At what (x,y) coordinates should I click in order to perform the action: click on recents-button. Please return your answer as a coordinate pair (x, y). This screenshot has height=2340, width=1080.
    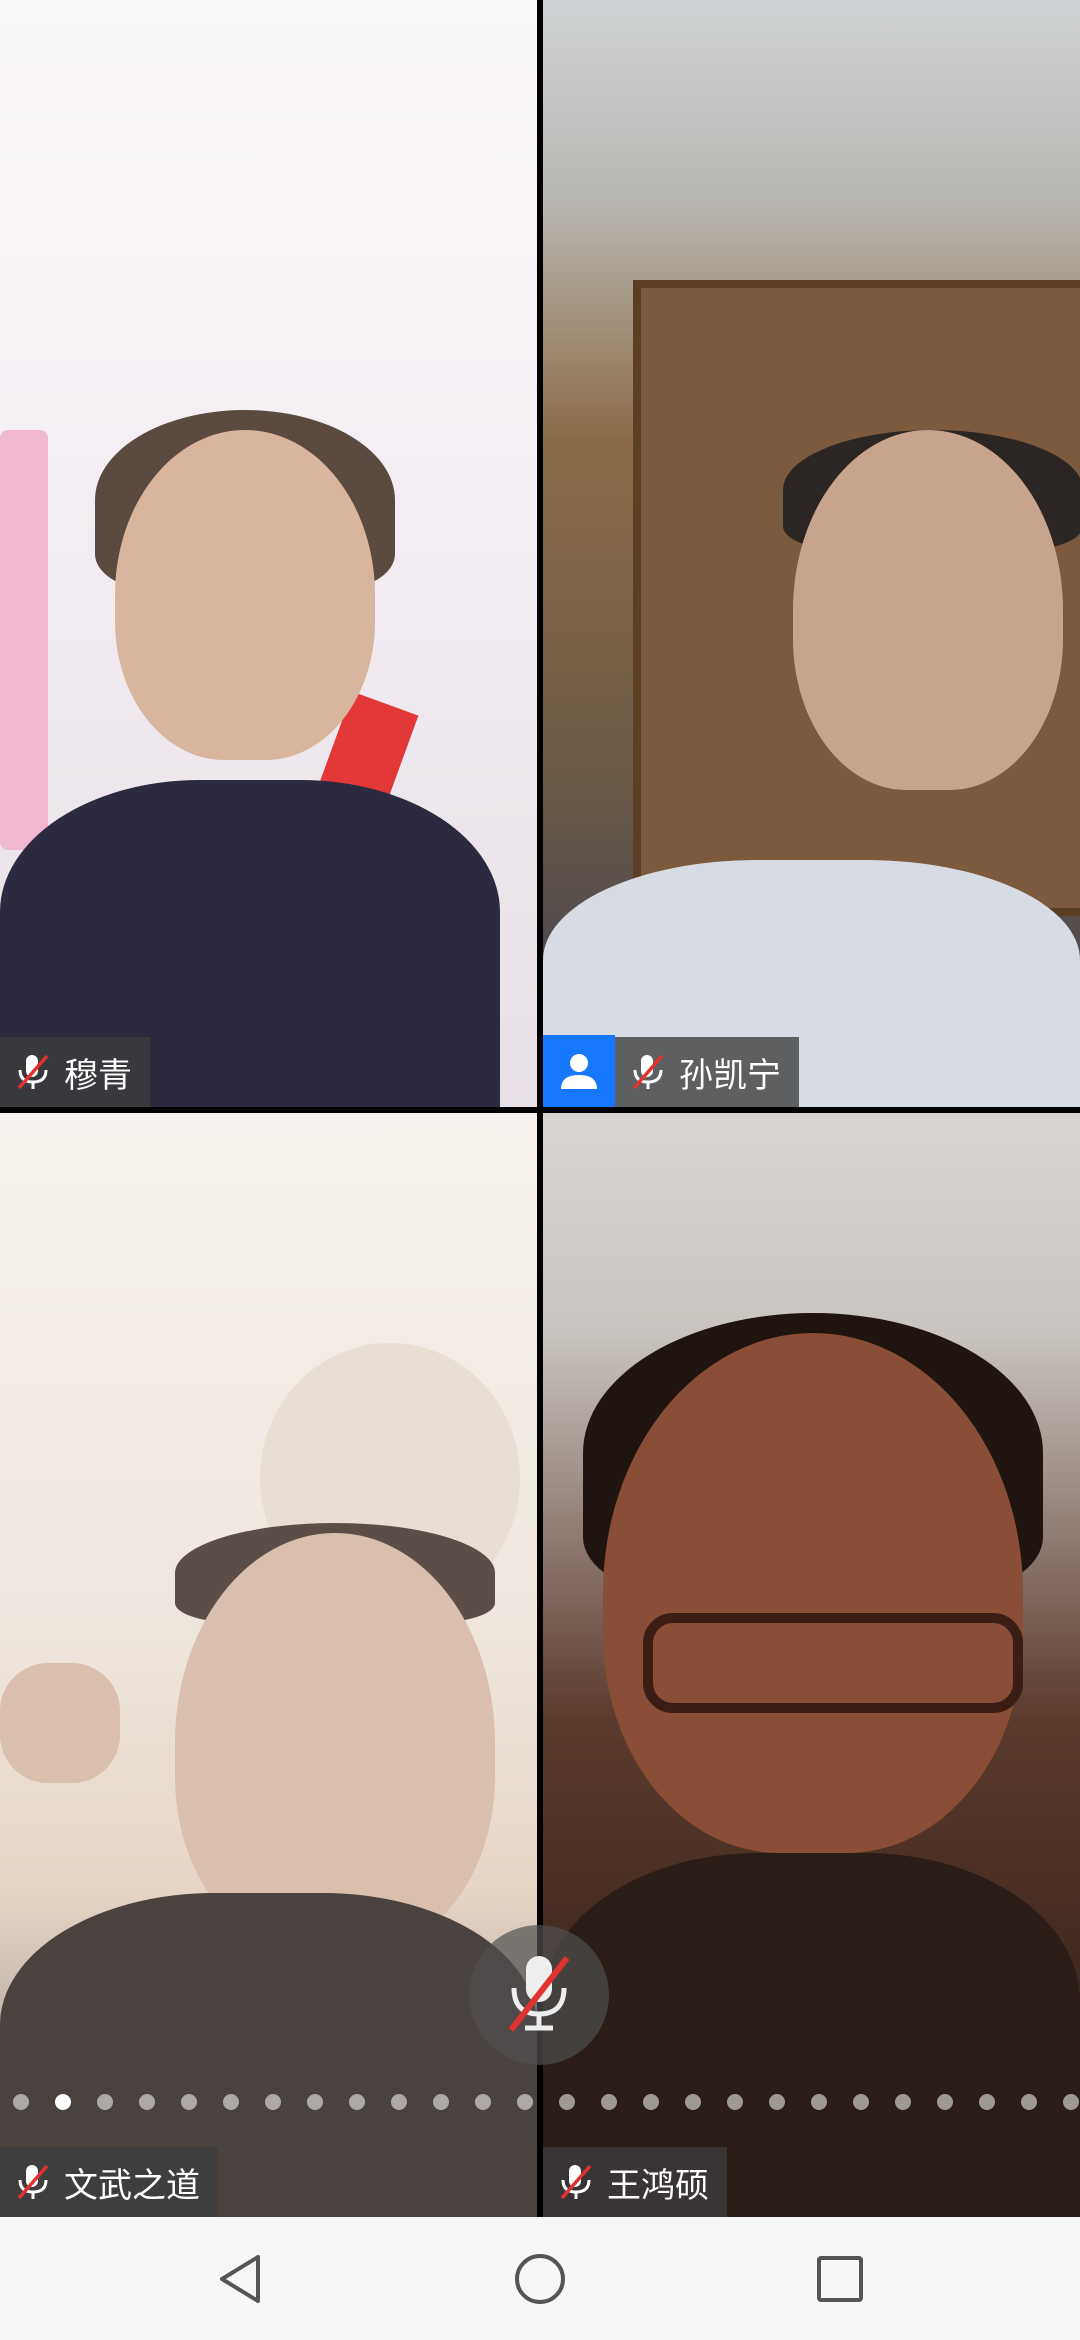
    Looking at the image, I should click on (840, 2279).